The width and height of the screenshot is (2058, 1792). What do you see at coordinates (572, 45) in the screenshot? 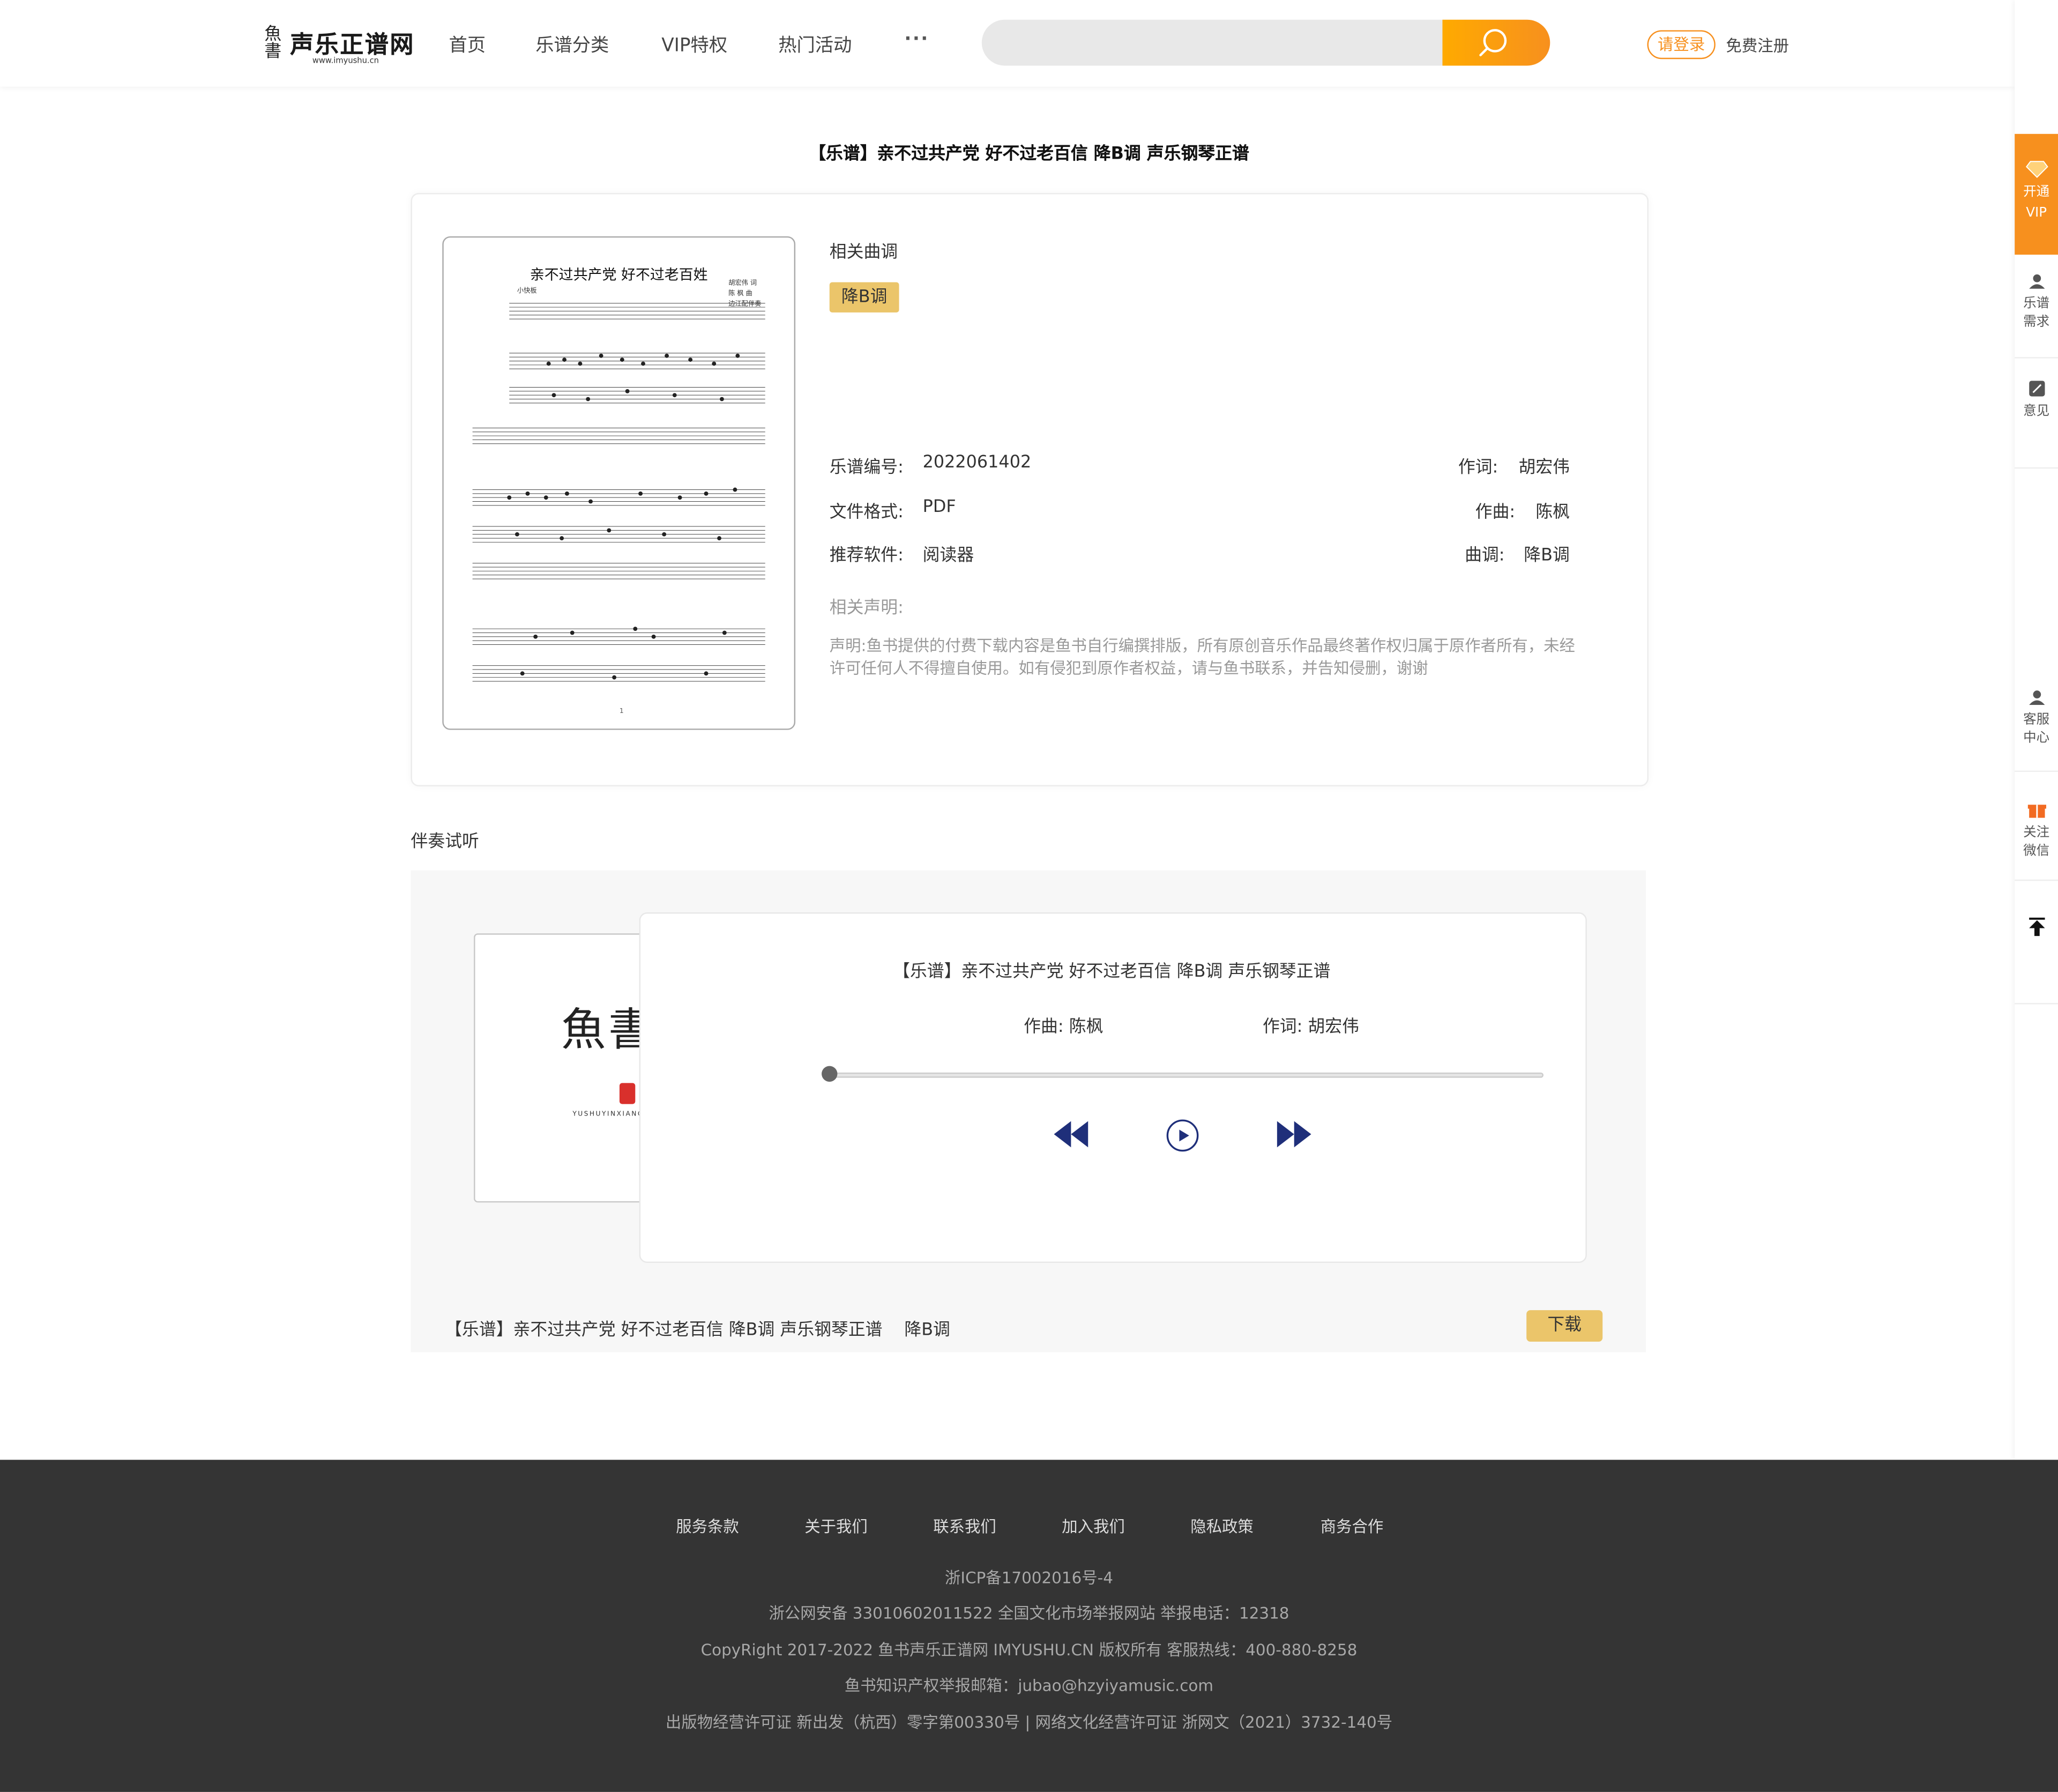
I see `nav-categories: 乐谱分类` at bounding box center [572, 45].